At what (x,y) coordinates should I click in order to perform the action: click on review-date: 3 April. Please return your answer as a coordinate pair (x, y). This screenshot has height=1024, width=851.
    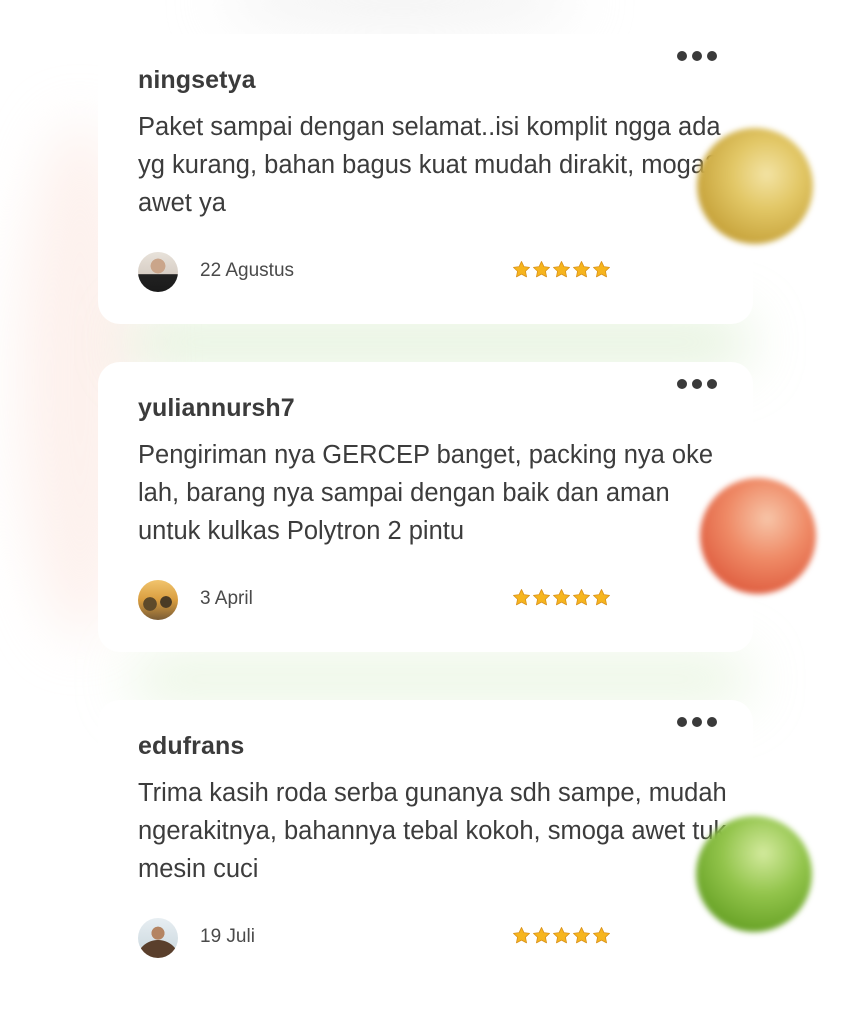
    Looking at the image, I should click on (226, 598).